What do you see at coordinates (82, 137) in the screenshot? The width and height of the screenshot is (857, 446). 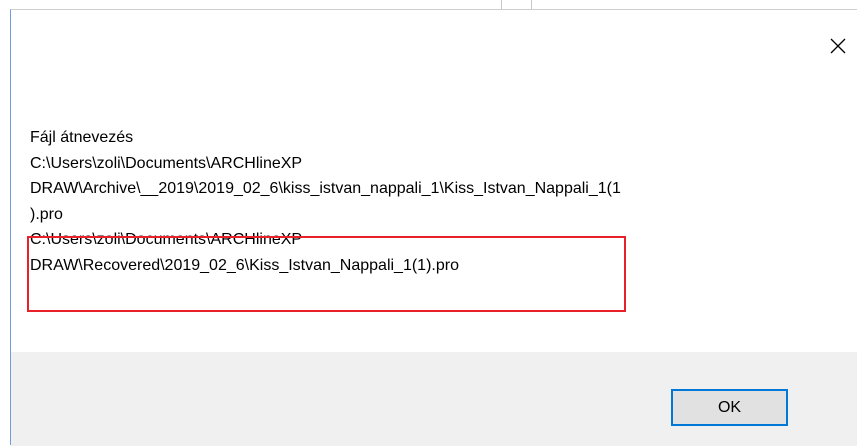 I see `message-title: Fájl átnevezés` at bounding box center [82, 137].